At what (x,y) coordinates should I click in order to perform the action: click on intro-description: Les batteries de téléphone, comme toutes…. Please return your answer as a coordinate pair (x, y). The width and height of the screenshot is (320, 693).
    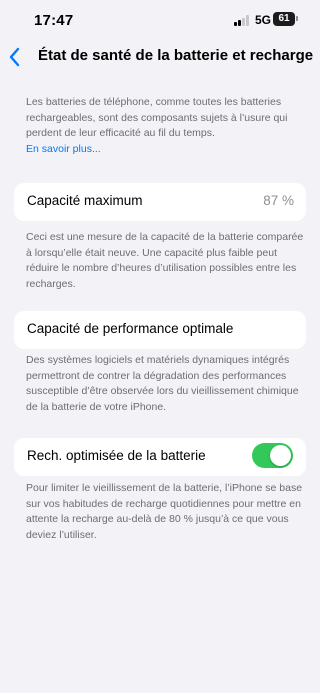
    Looking at the image, I should click on (157, 117).